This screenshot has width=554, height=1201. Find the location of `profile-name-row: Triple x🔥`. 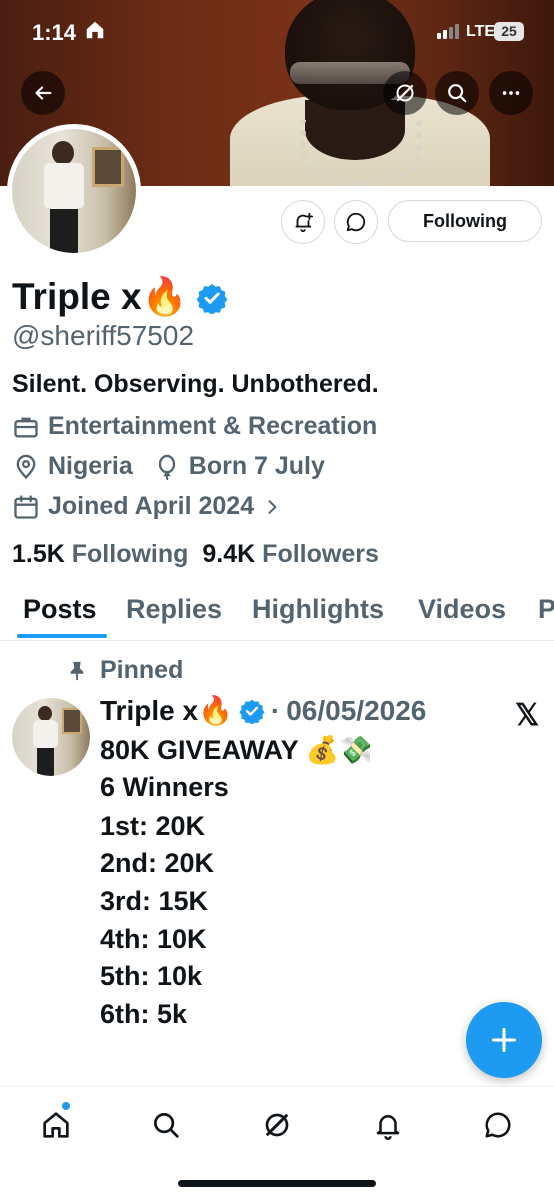

profile-name-row: Triple x🔥 is located at coordinates (120, 297).